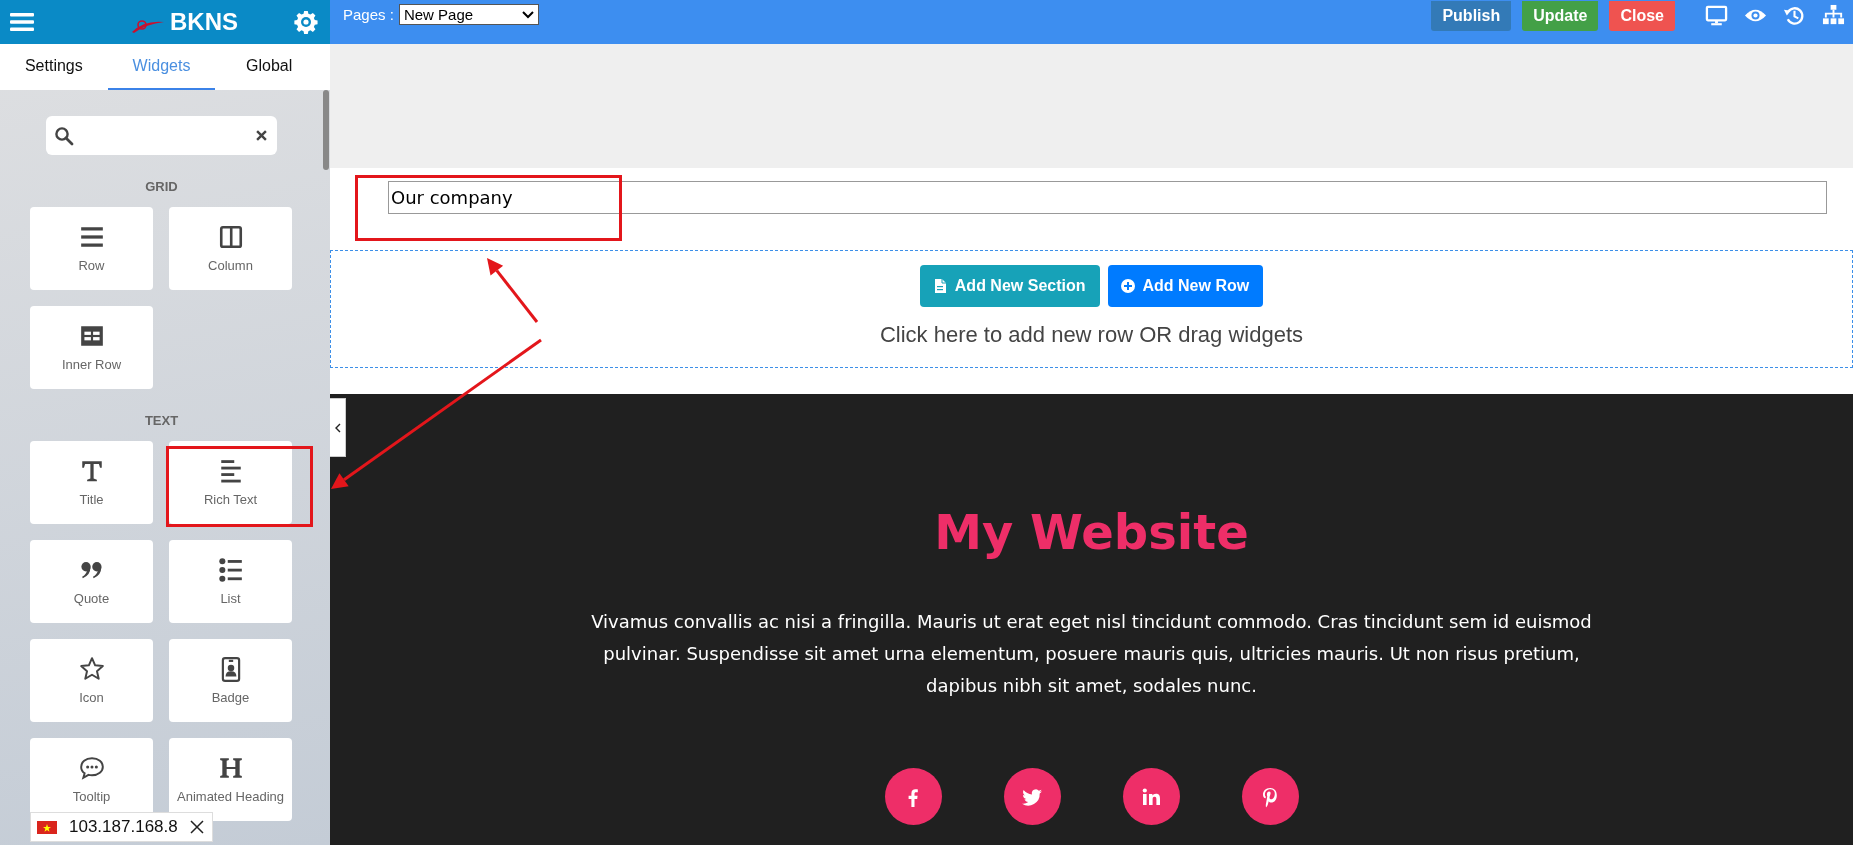 This screenshot has width=1853, height=845. Describe the element at coordinates (1107, 197) in the screenshot. I see `title-field: Our company` at that location.